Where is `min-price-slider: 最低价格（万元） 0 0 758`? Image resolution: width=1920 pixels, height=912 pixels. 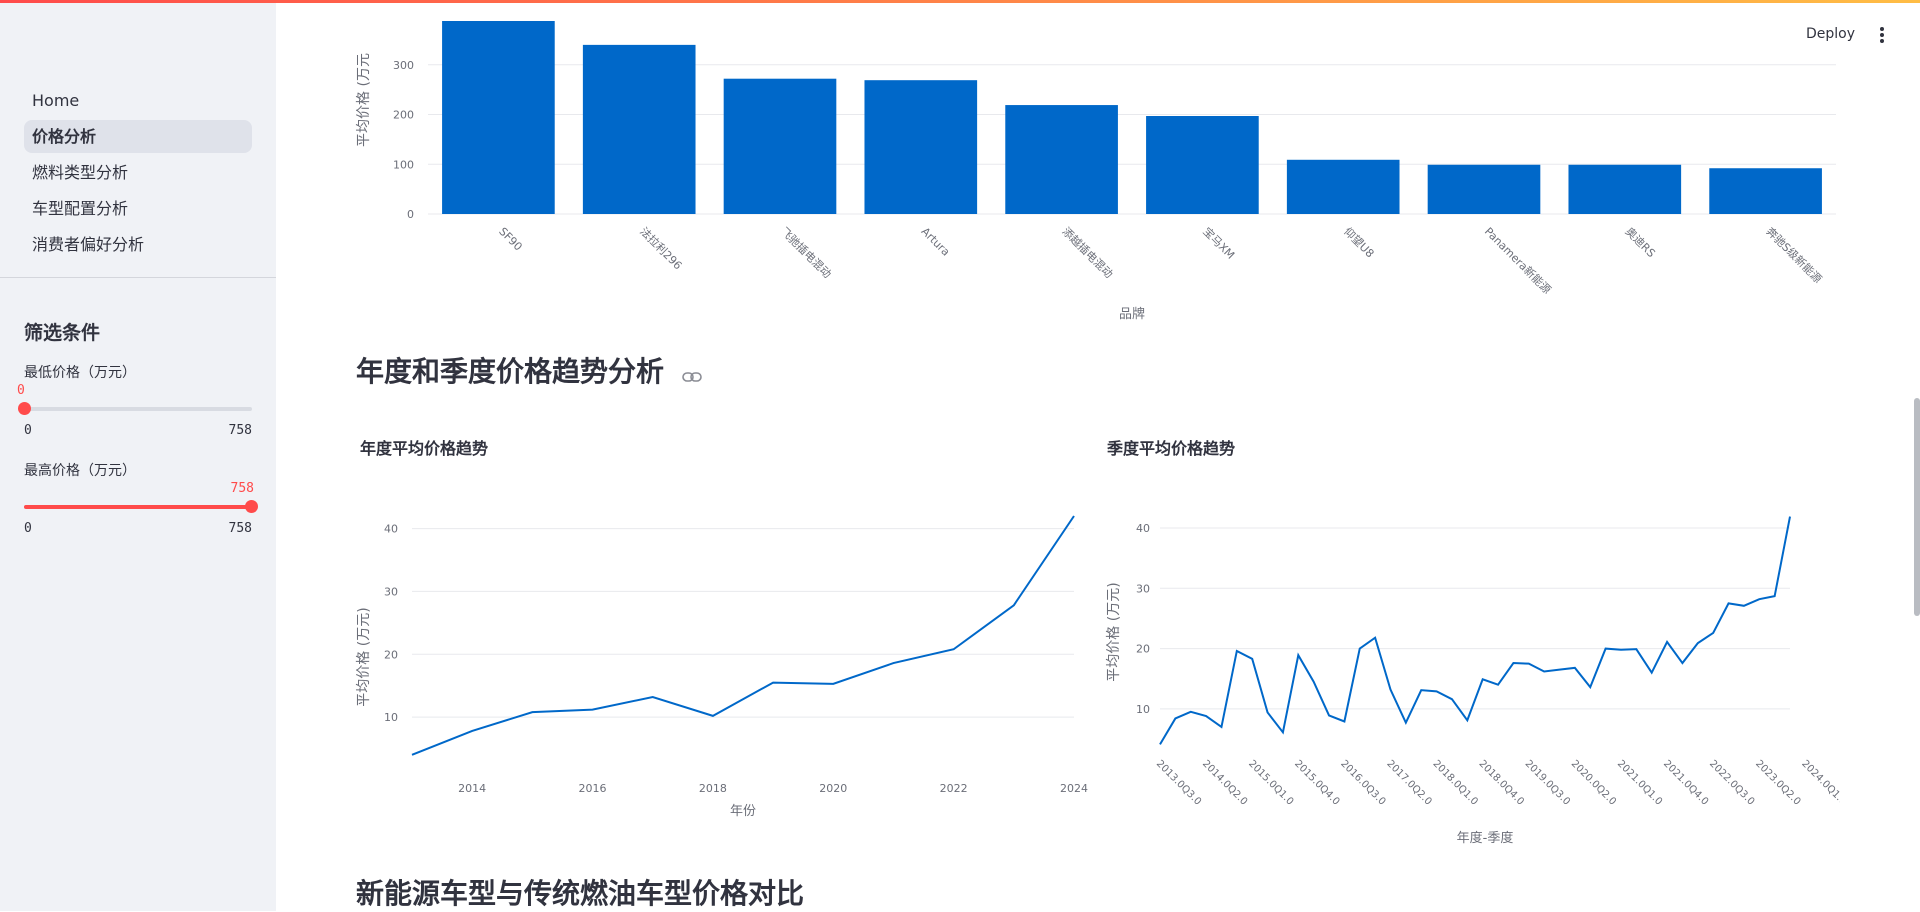 min-price-slider: 最低价格（万元） 0 0 758 is located at coordinates (138, 397).